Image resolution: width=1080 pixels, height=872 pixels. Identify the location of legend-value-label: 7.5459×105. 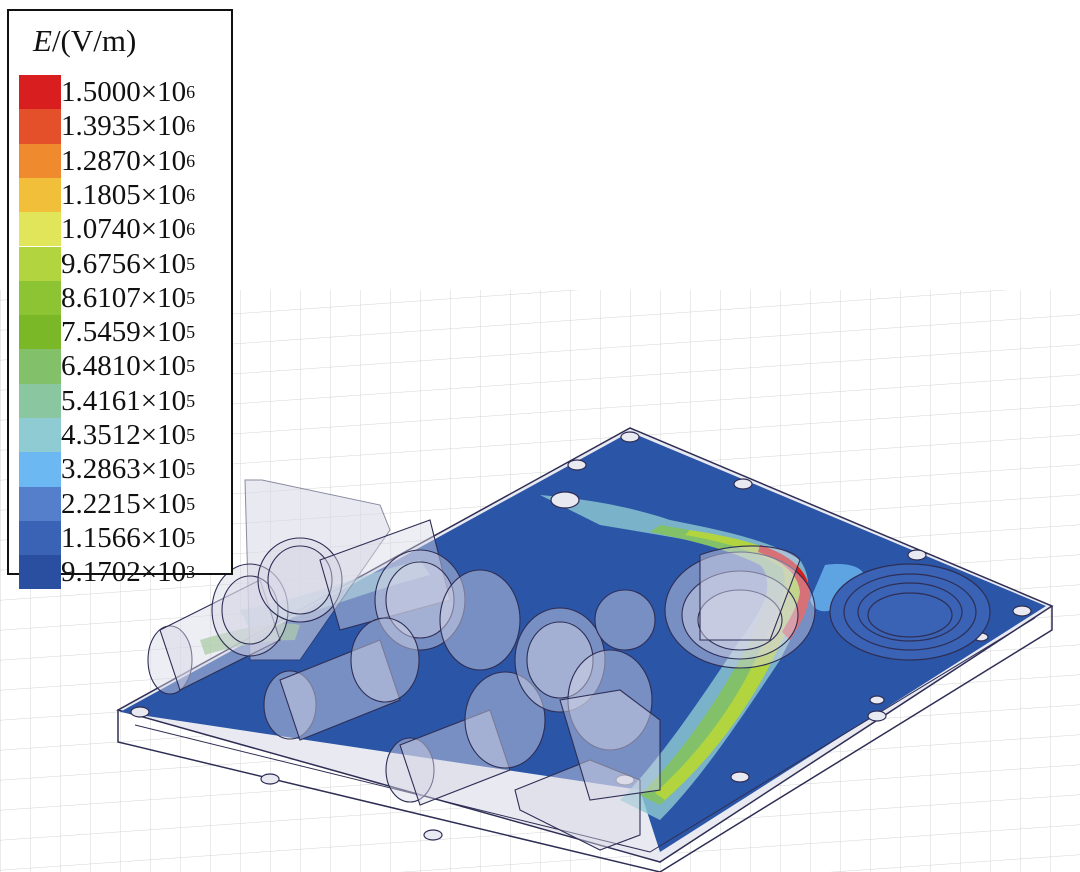
(128, 332).